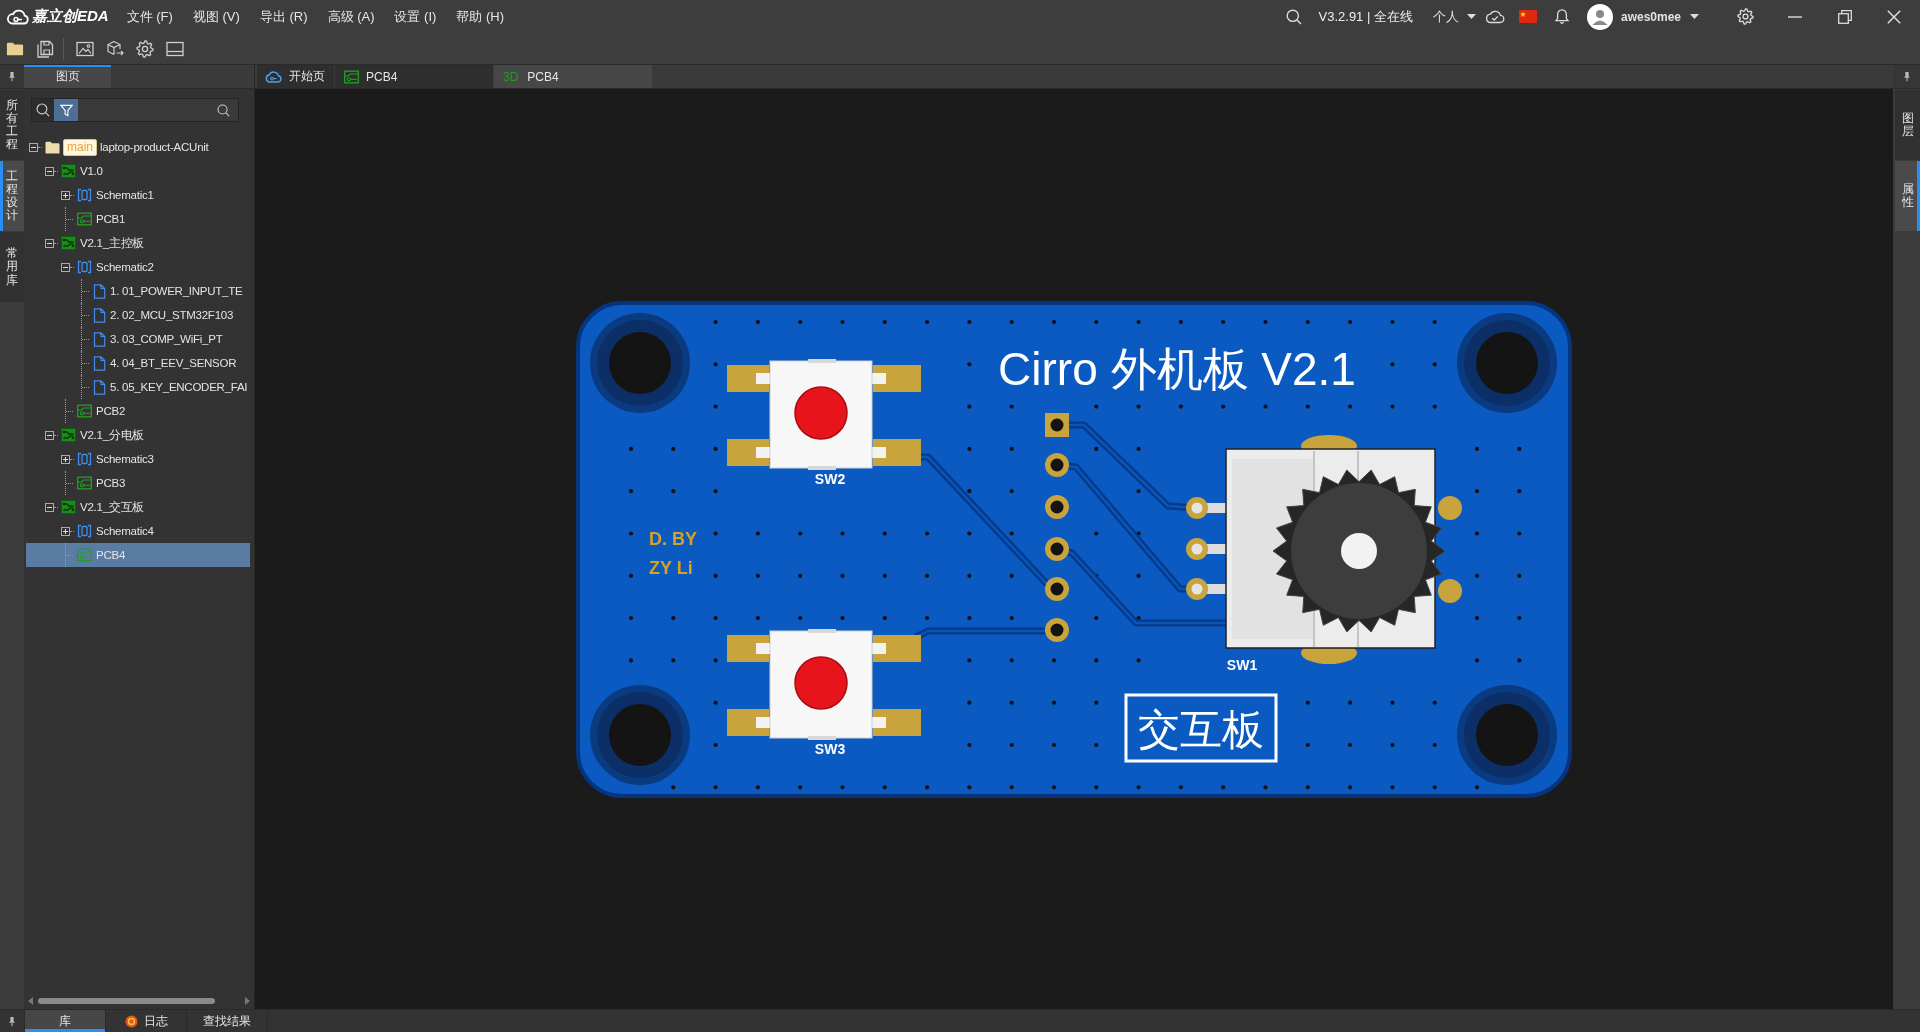  Describe the element at coordinates (273, 76) in the screenshot. I see `cloud-icon` at that location.